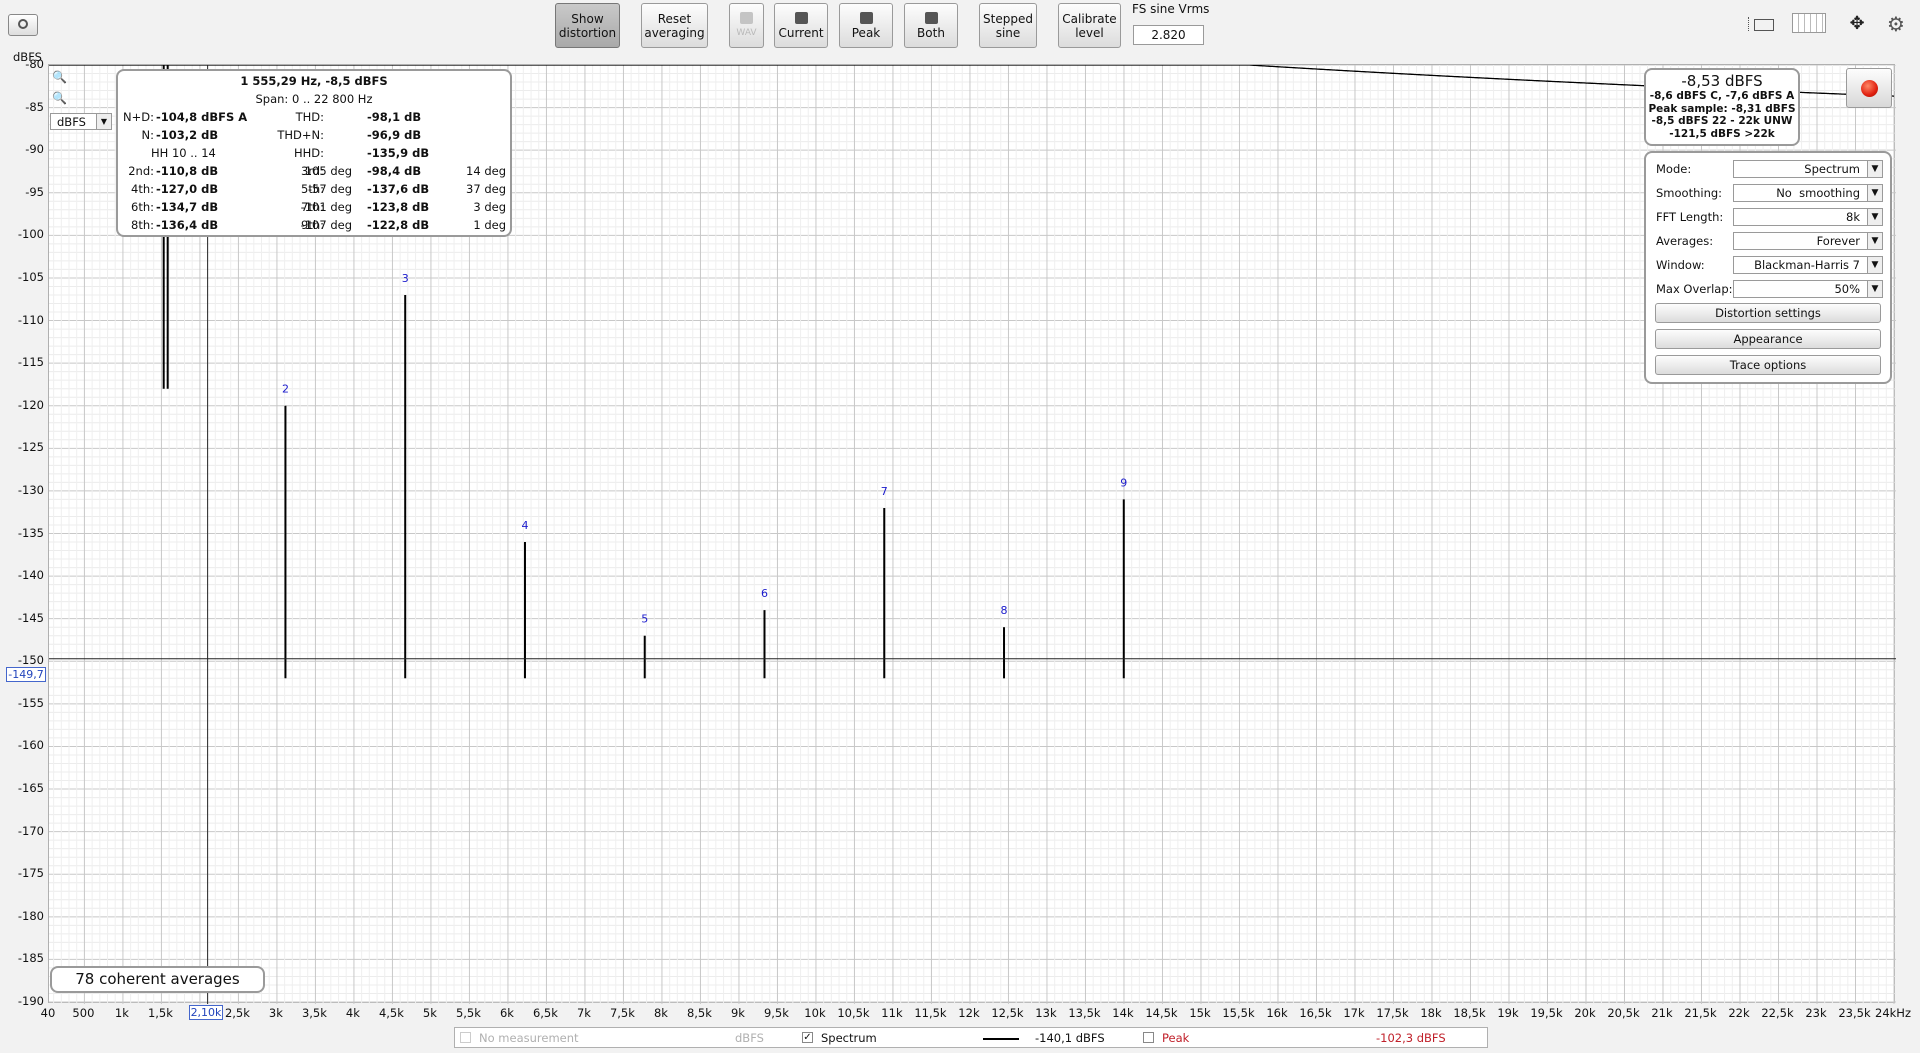  What do you see at coordinates (1508, 1013) in the screenshot?
I see `x-tick-label: 19k` at bounding box center [1508, 1013].